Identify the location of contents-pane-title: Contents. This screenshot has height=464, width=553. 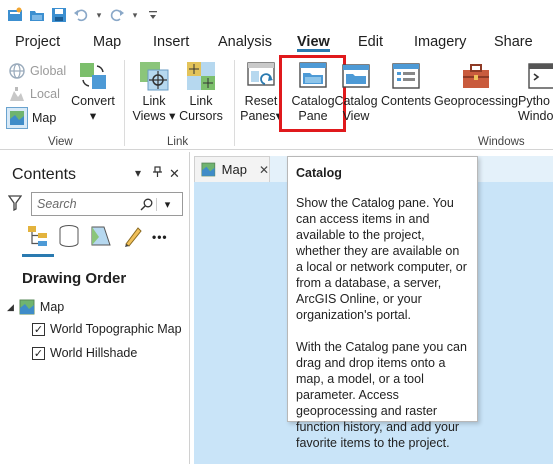
(44, 174).